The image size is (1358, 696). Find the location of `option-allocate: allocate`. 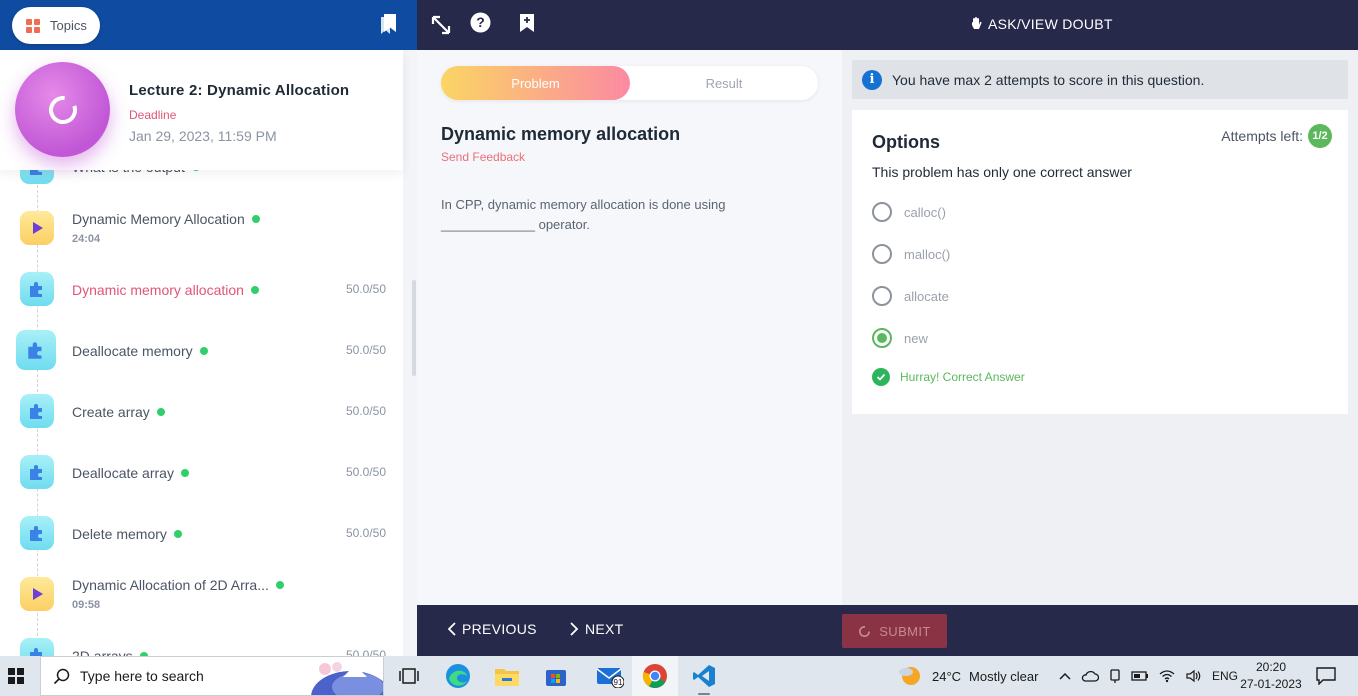

option-allocate: allocate is located at coordinates (910, 296).